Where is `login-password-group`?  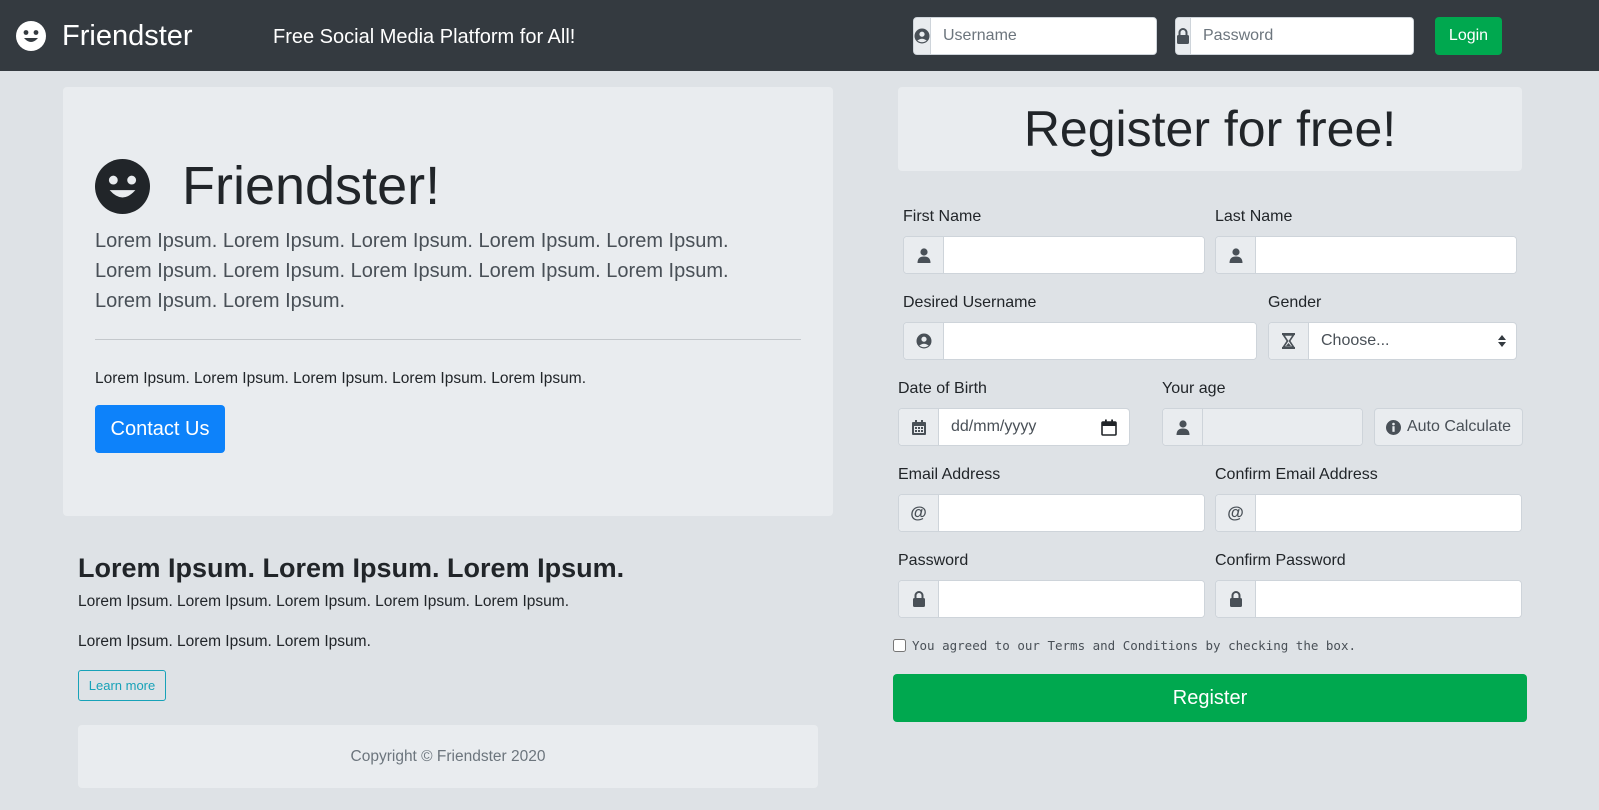
login-password-group is located at coordinates (1294, 36).